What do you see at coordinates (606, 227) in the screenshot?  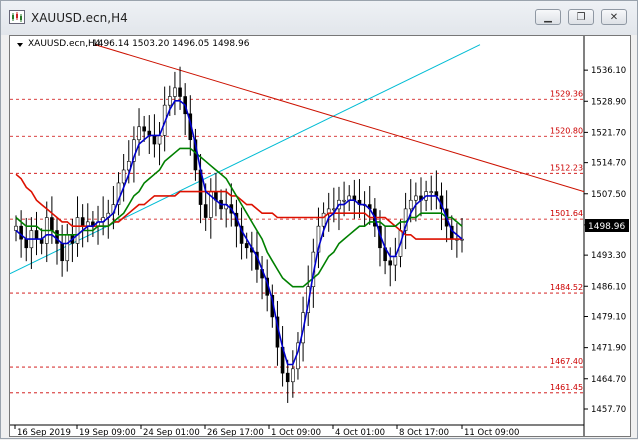 I see `current-price-label: 1498.96` at bounding box center [606, 227].